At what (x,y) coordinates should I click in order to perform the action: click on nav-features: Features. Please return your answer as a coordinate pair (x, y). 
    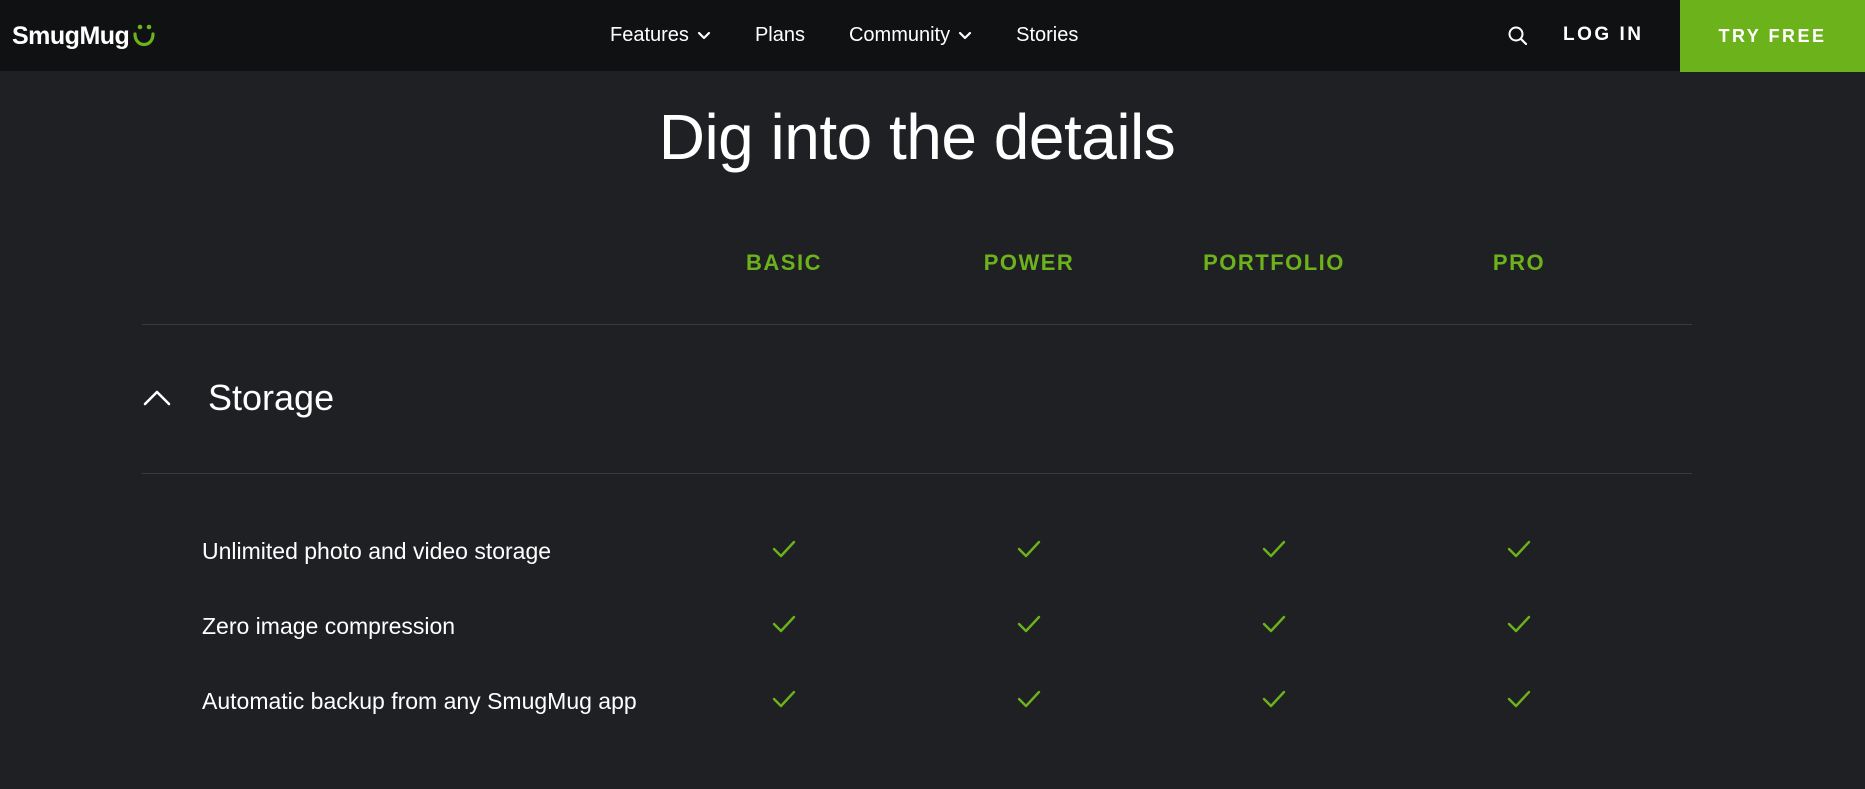
    Looking at the image, I should click on (660, 35).